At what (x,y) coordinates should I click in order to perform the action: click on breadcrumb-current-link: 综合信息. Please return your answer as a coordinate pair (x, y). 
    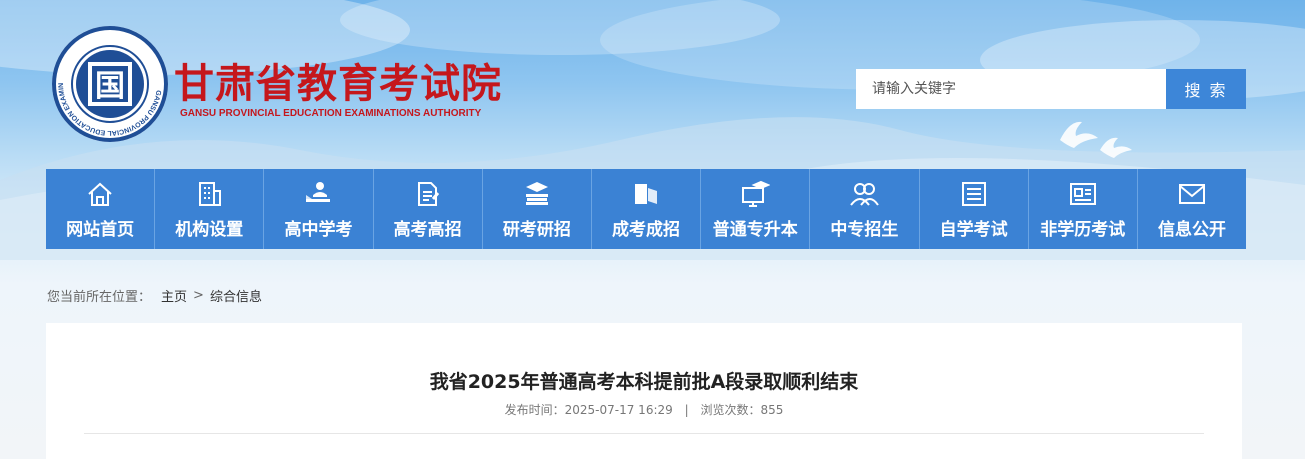
    Looking at the image, I should click on (236, 295).